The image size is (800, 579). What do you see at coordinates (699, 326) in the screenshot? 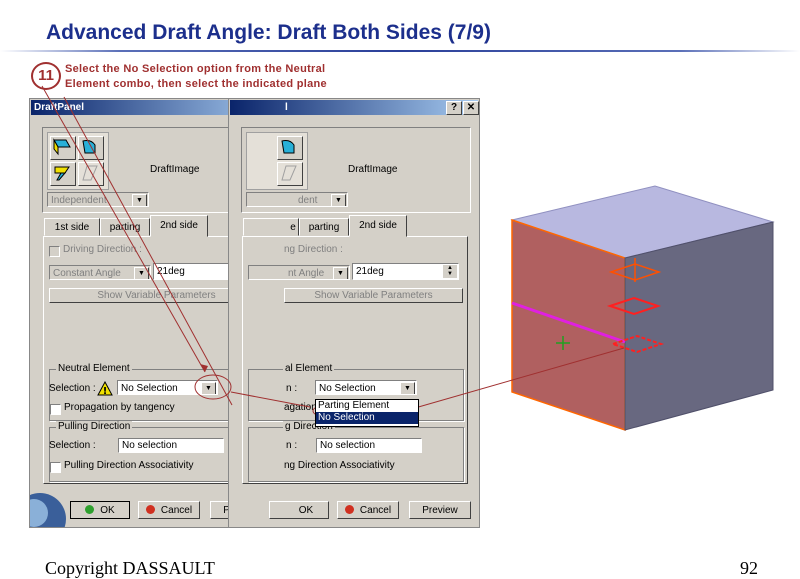
I see `cube-side-face` at bounding box center [699, 326].